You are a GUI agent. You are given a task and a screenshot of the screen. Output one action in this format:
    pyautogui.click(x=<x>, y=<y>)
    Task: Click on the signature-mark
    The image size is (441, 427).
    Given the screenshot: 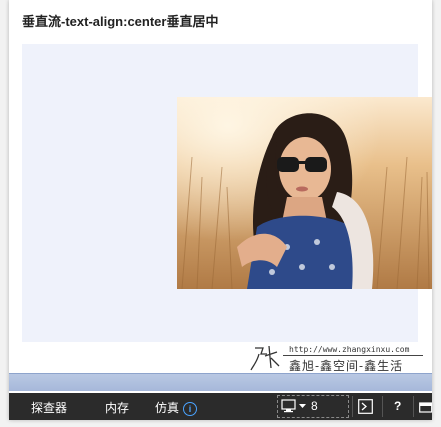 What is the action you would take?
    pyautogui.click(x=265, y=358)
    